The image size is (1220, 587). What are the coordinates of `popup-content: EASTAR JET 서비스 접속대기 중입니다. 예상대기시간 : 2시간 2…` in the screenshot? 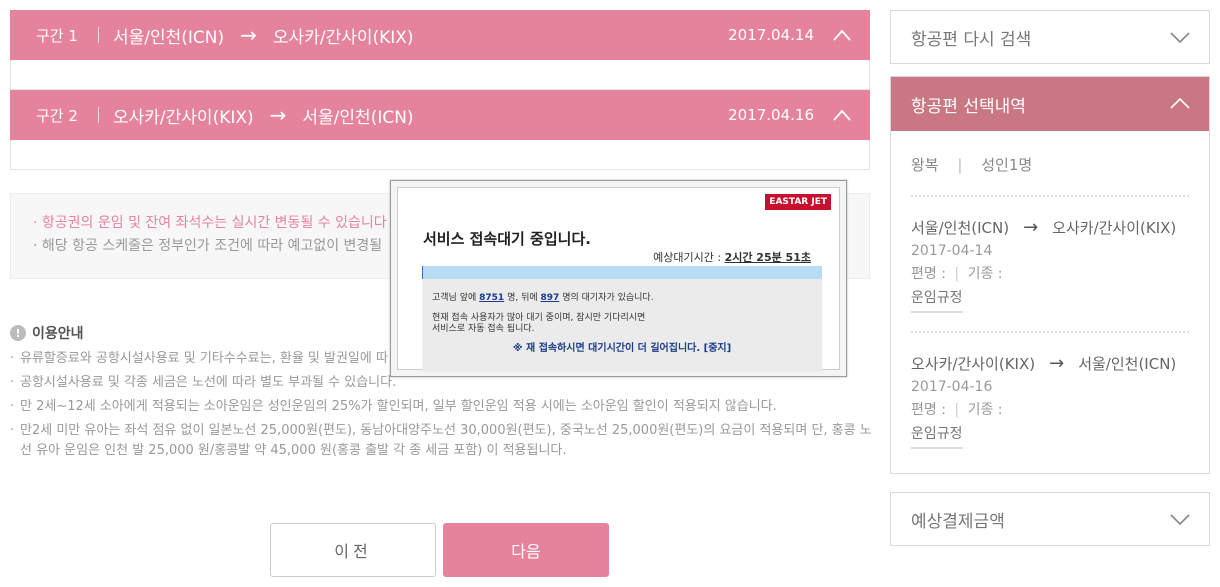 It's located at (618, 279).